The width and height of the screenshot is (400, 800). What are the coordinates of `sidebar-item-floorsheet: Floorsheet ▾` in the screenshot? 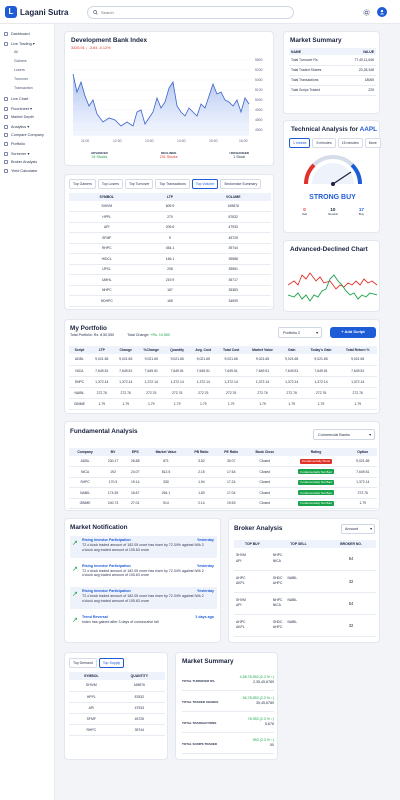 It's located at (18, 108).